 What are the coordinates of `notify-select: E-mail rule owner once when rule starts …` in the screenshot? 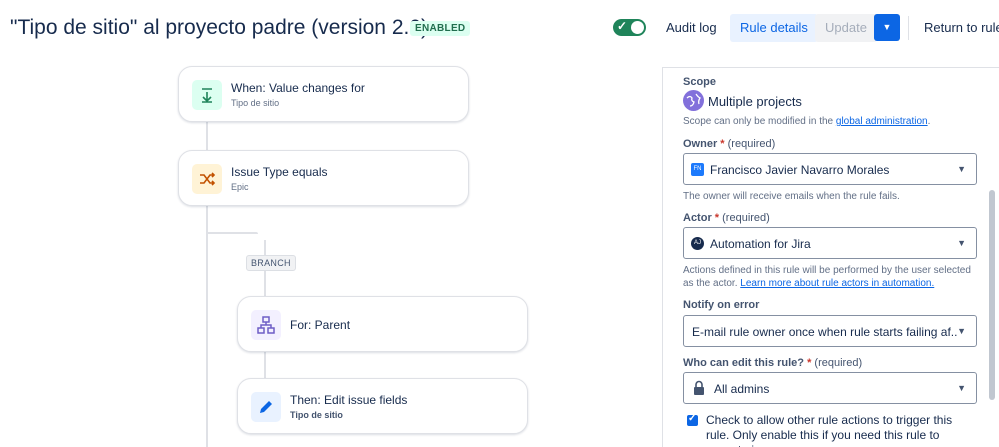 It's located at (830, 331).